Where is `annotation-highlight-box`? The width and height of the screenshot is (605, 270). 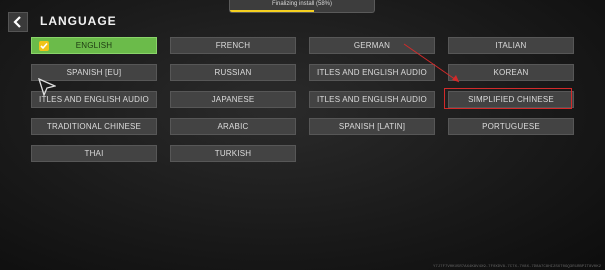 annotation-highlight-box is located at coordinates (508, 98).